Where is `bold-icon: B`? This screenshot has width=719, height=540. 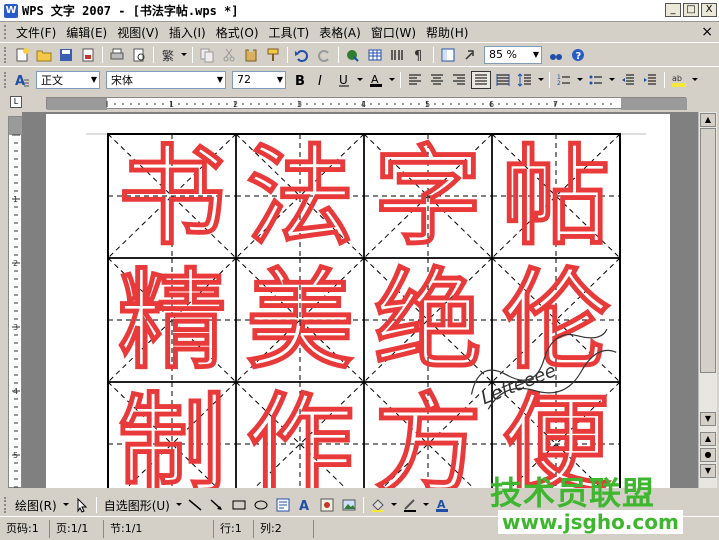 bold-icon: B is located at coordinates (300, 80).